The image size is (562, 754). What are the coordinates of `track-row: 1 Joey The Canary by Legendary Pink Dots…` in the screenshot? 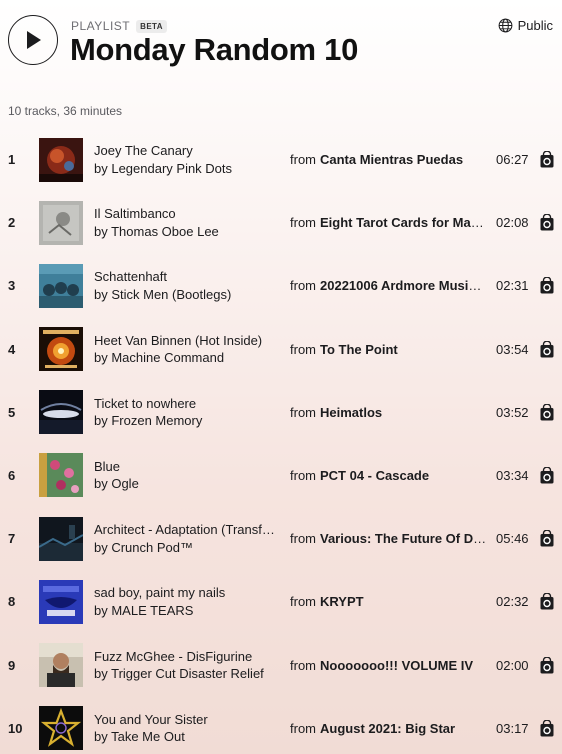 It's located at (281, 159).